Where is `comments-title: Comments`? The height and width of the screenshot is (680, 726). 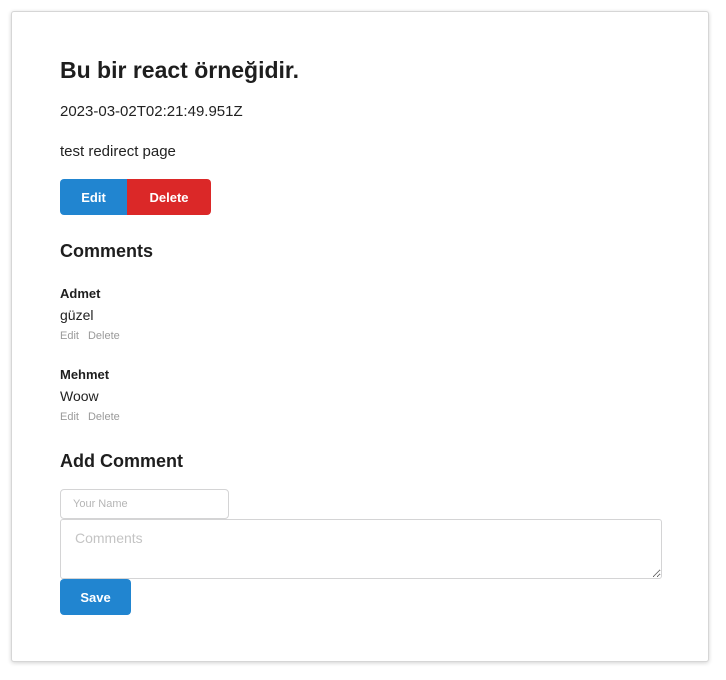 comments-title: Comments is located at coordinates (107, 251).